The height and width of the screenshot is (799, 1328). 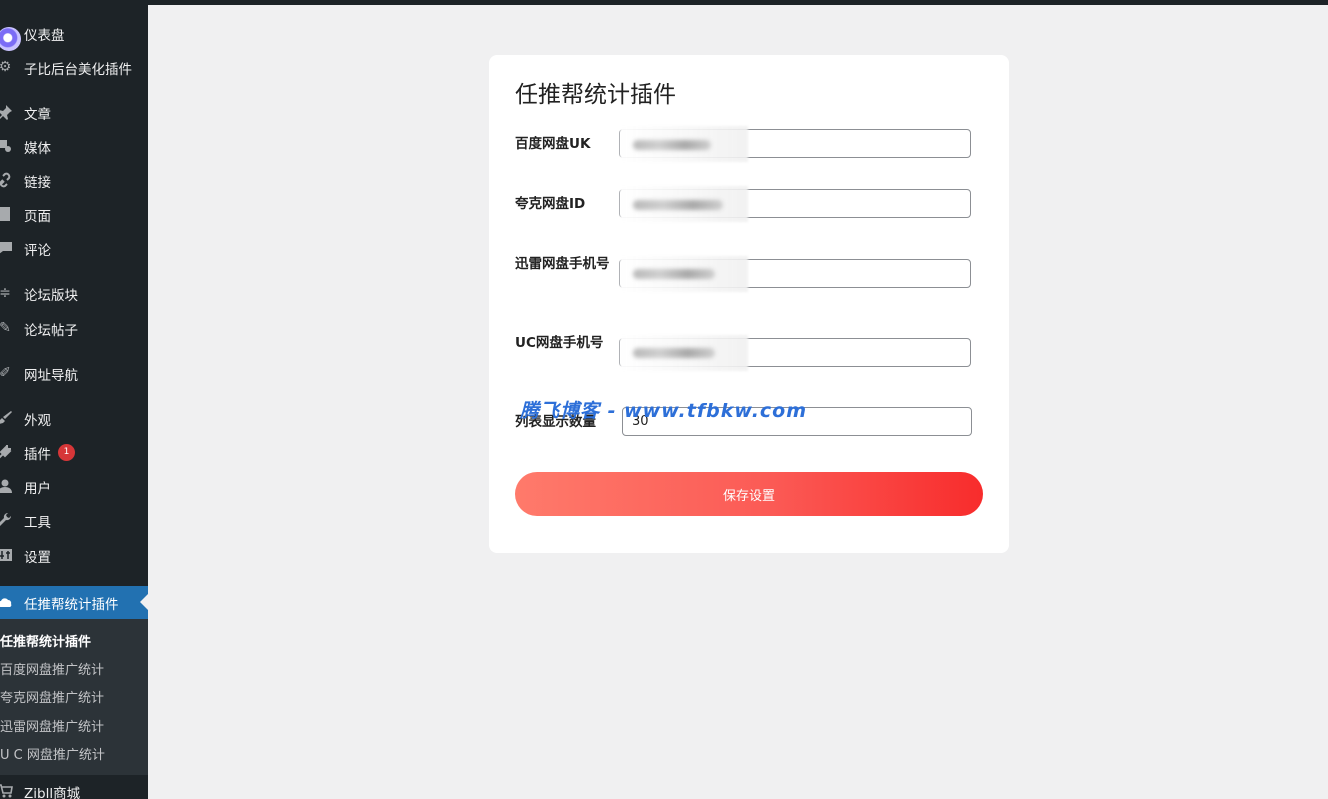 I want to click on sidebar-item-label: 子比后台美化插件, so click(x=78, y=70).